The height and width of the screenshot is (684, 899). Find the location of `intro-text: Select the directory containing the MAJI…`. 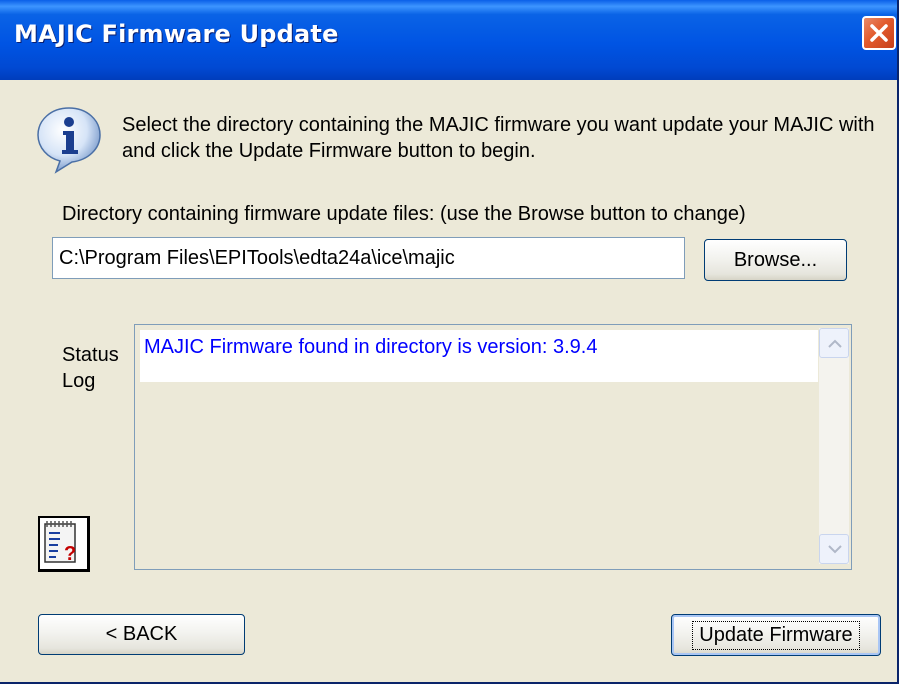

intro-text: Select the directory containing the MAJI… is located at coordinates (498, 138).